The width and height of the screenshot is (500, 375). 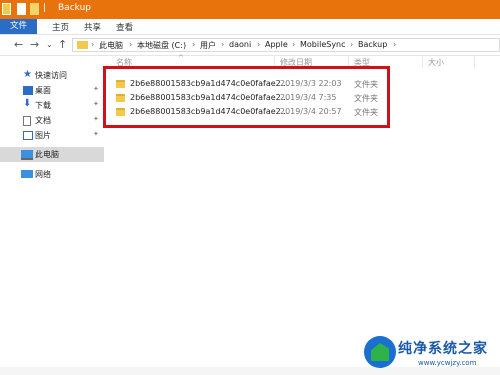 I want to click on sidebar-item-downloads: ⬇ 下载 ✦, so click(x=52, y=105).